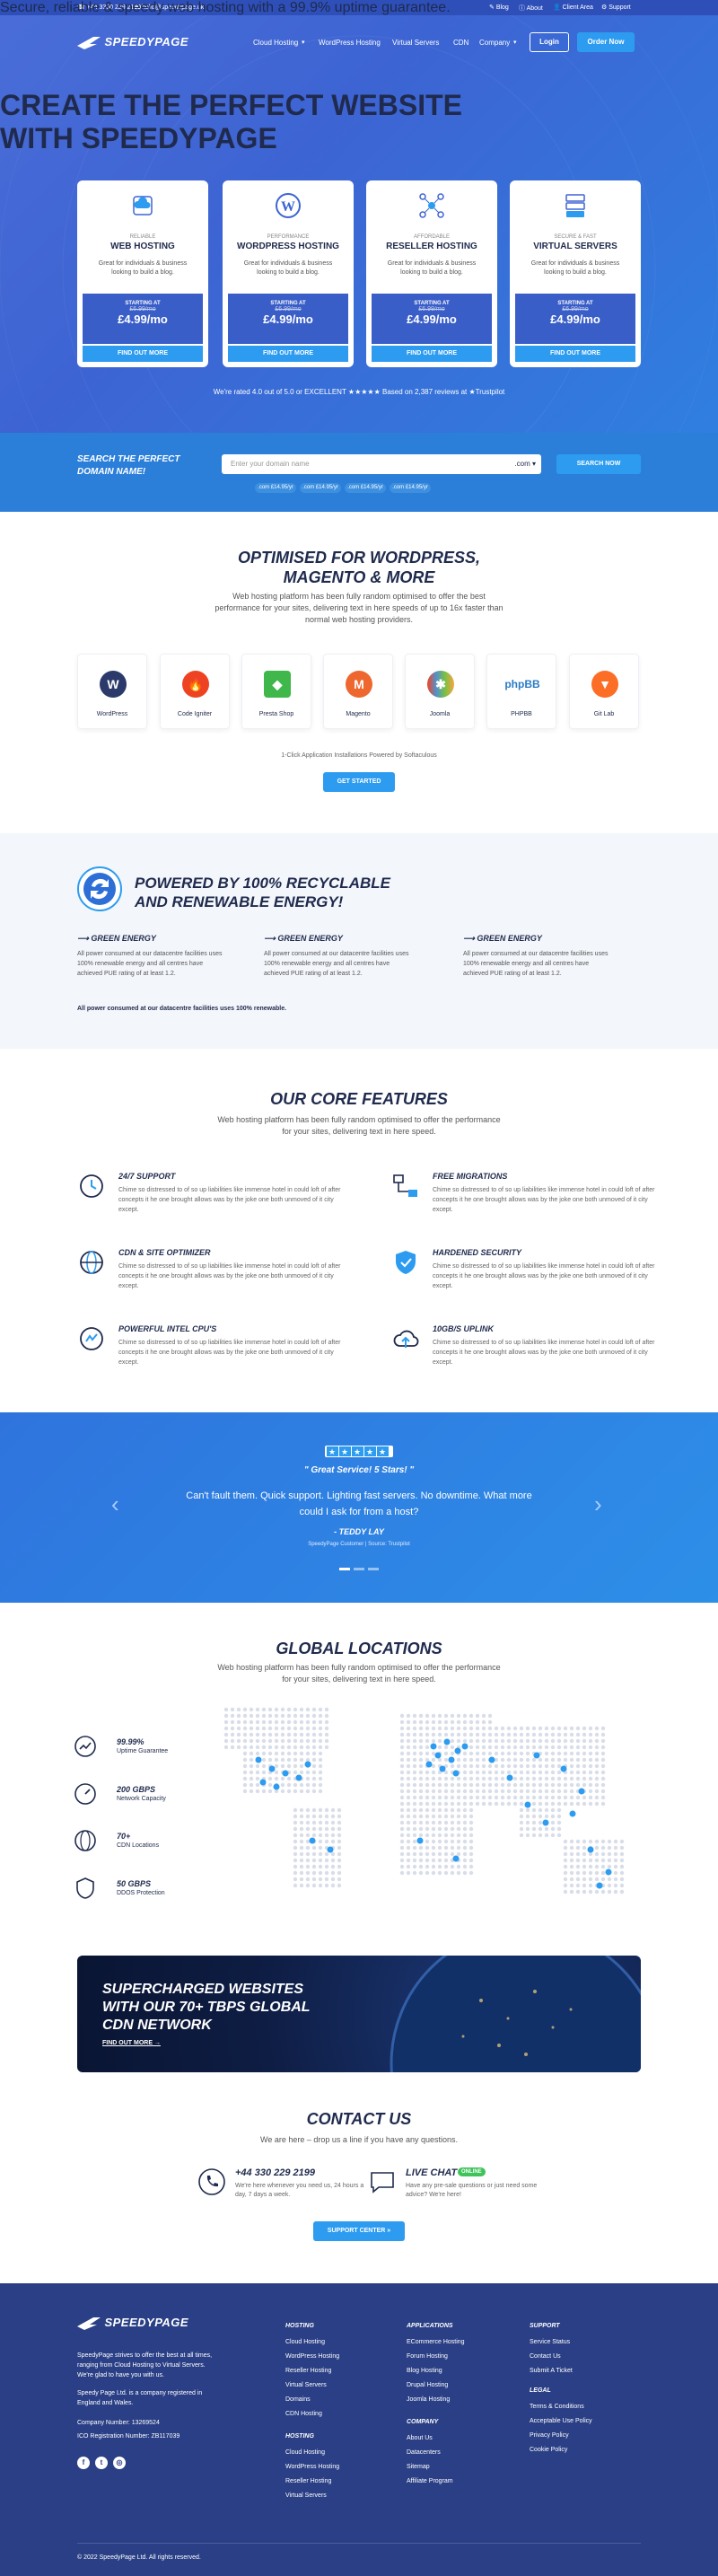 Image resolution: width=718 pixels, height=2576 pixels. I want to click on magento-icon: M, so click(359, 685).